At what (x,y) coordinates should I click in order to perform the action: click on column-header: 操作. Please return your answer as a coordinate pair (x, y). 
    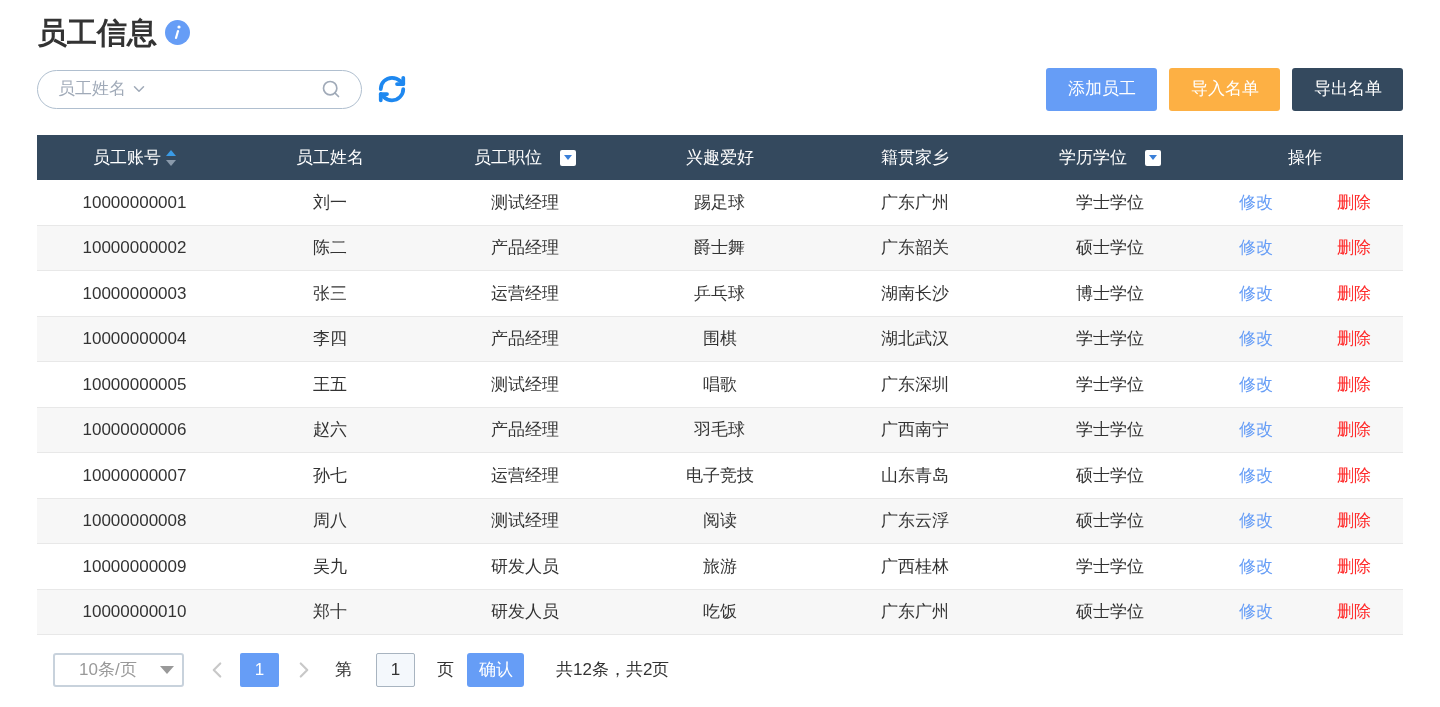
    Looking at the image, I should click on (1305, 157).